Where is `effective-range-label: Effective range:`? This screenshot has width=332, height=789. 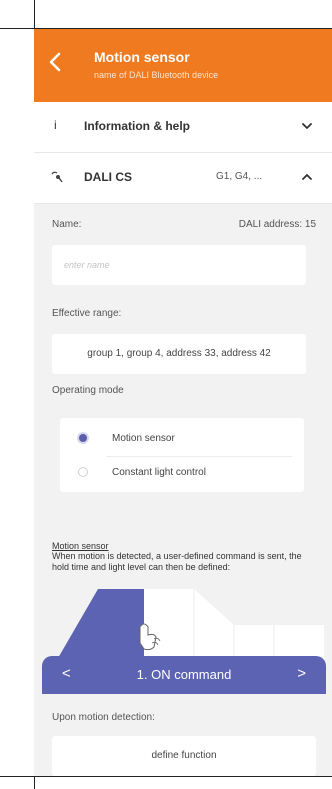 effective-range-label: Effective range: is located at coordinates (87, 313).